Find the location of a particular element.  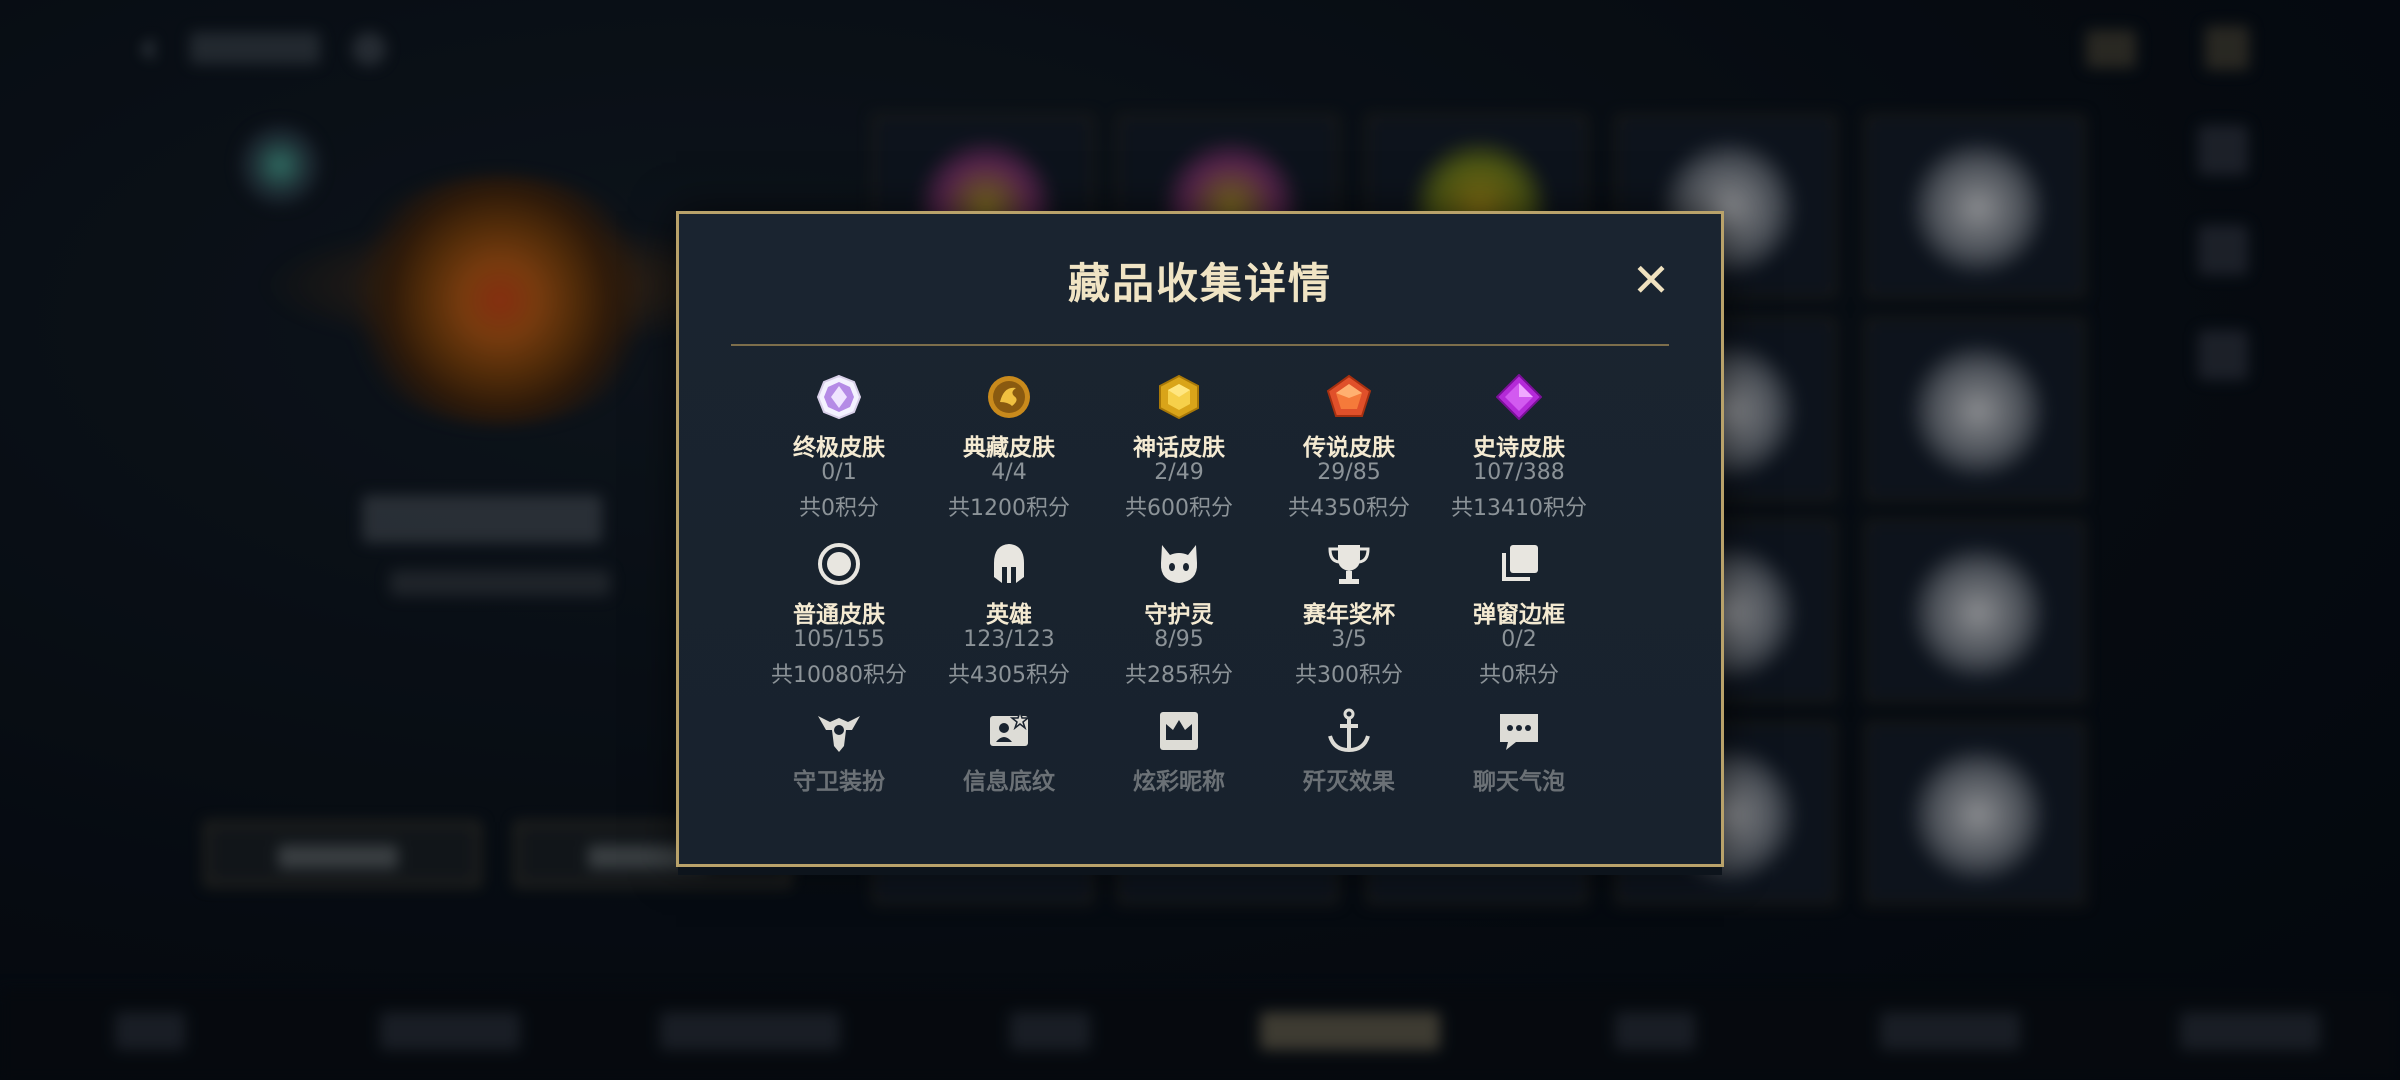

category-item-normal-skin: 普通皮肤 105/155 共10080积分 is located at coordinates (839, 618).